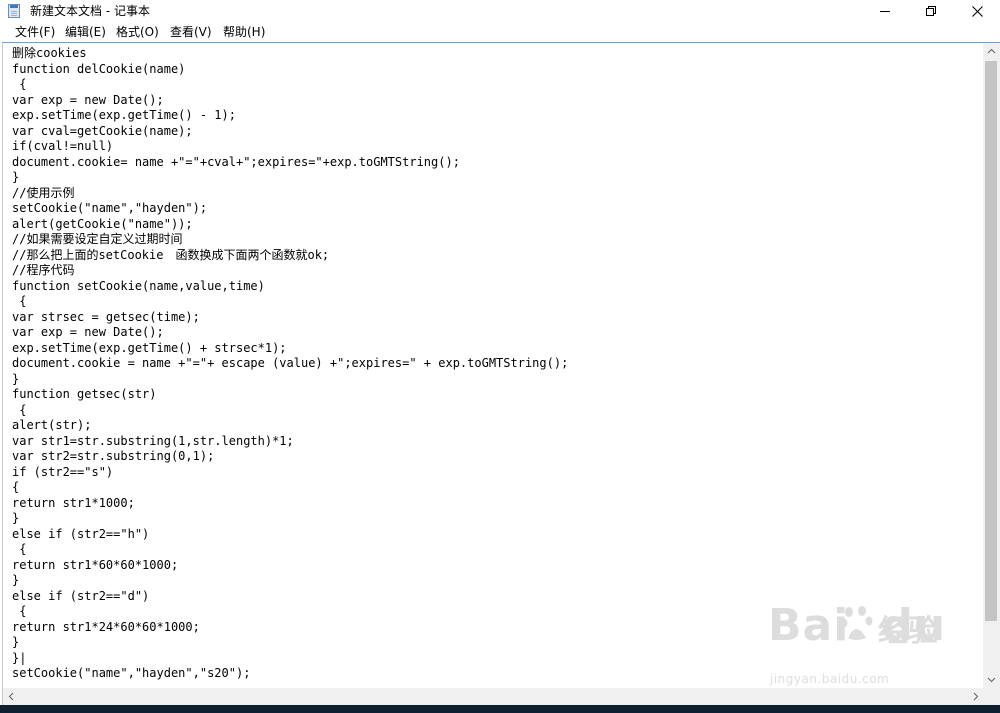 This screenshot has height=713, width=1000. I want to click on menu-file: 文件(F), so click(35, 32).